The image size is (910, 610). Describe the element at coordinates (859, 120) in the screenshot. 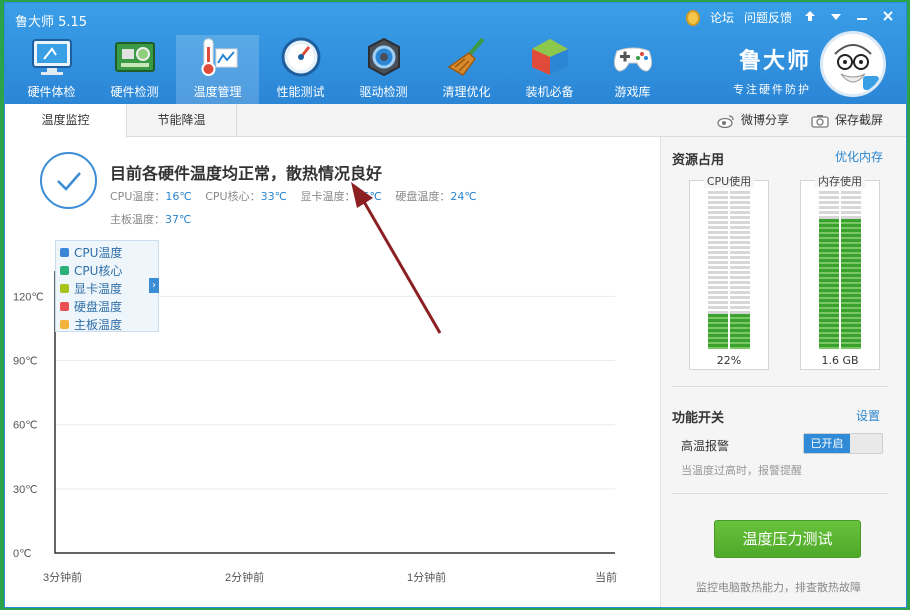

I see `save-screenshot-label: 保存截屏` at that location.